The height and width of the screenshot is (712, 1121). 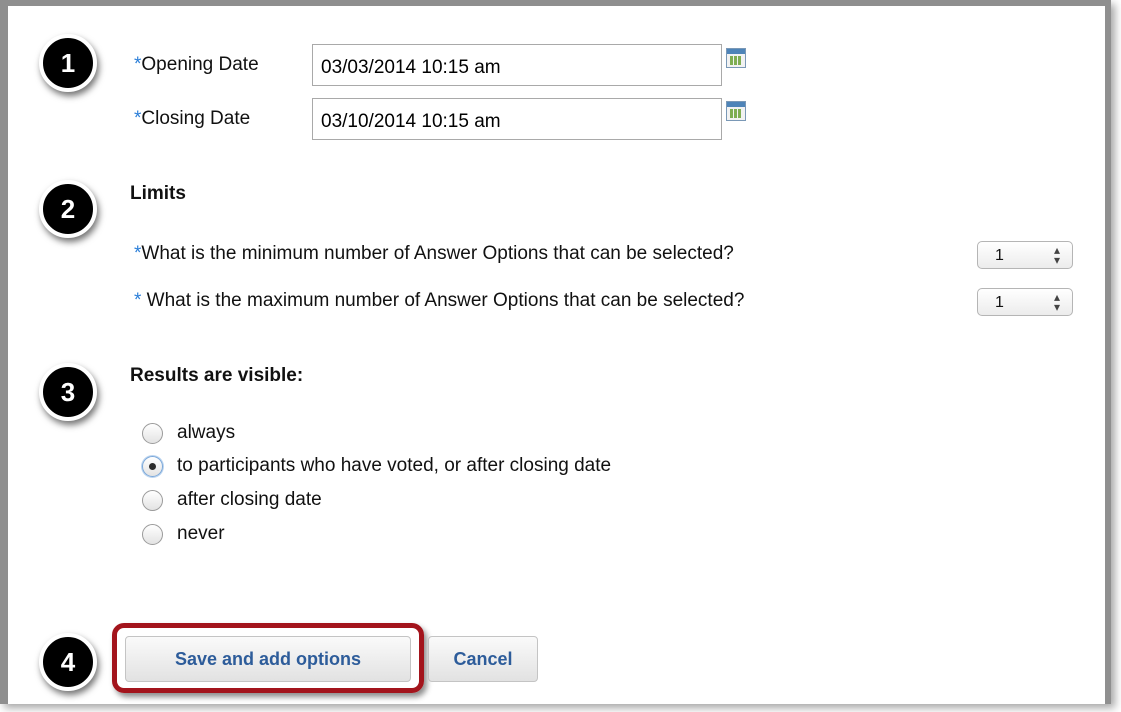 I want to click on radio-label-after-closing: after closing date, so click(x=249, y=499).